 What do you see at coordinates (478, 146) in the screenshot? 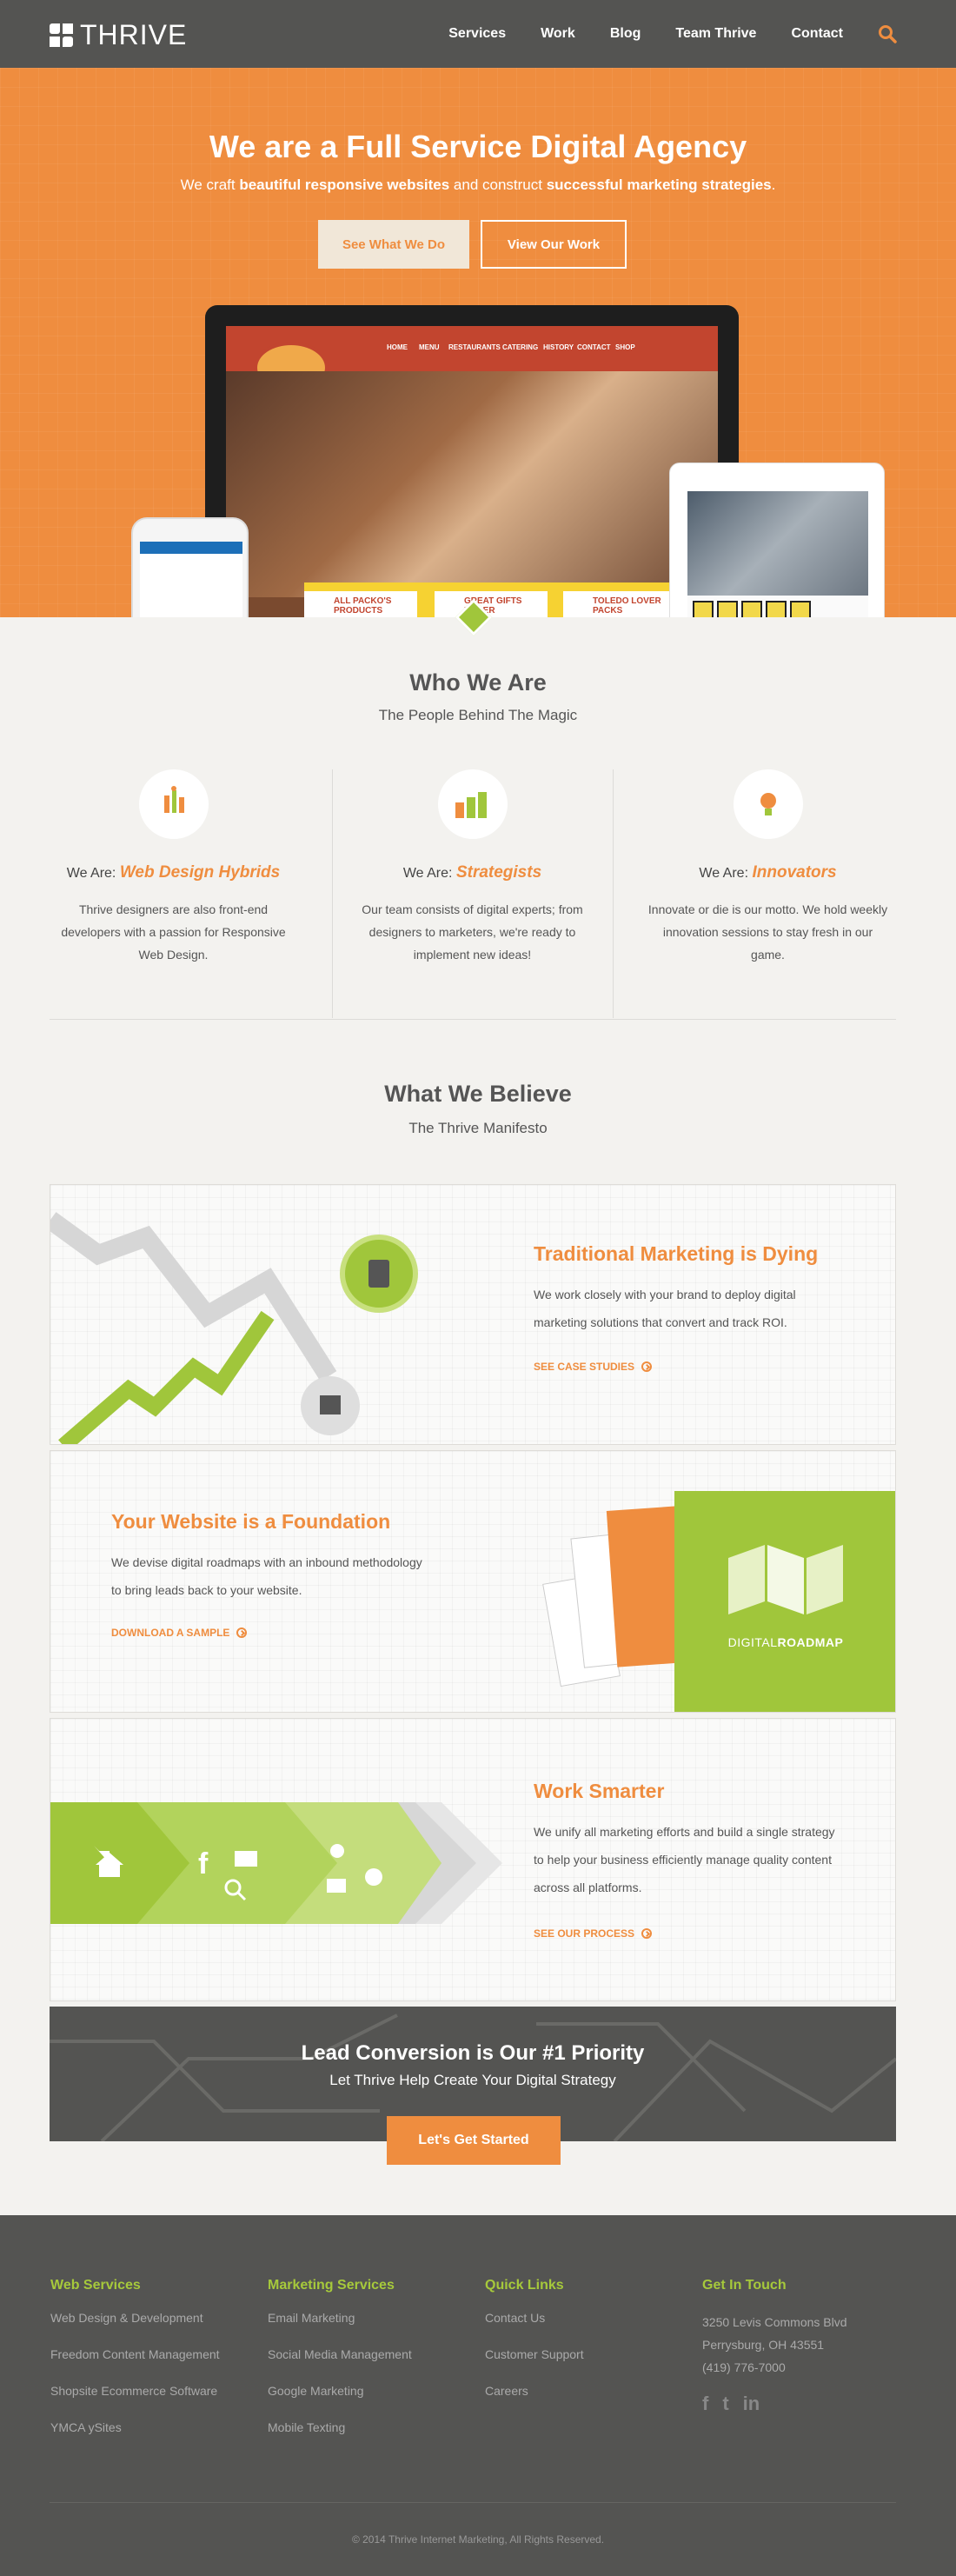
I see `hero-title: We are a Full Service Digital Agency` at bounding box center [478, 146].